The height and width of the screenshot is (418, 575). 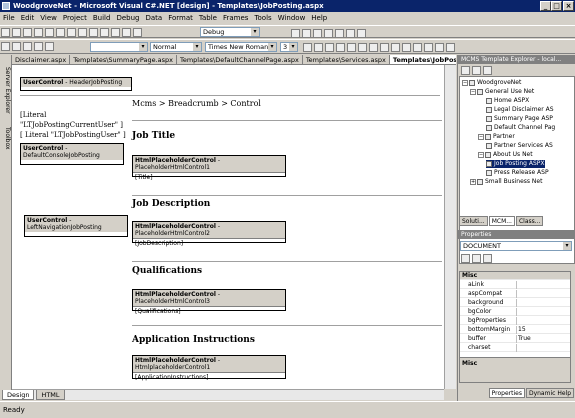 I want to click on property-row: buffer True, so click(x=515, y=339).